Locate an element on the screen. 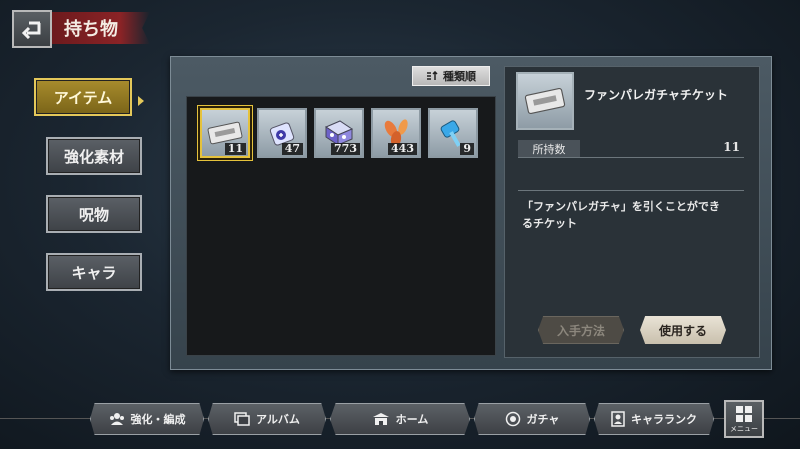 This screenshot has width=800, height=449. nav-album: アルバム is located at coordinates (267, 419).